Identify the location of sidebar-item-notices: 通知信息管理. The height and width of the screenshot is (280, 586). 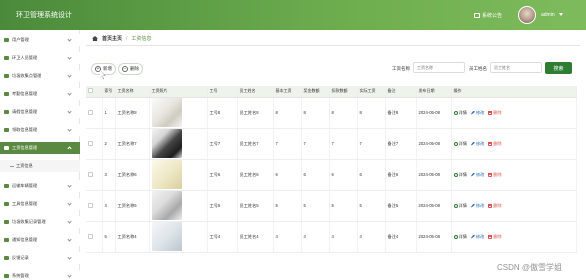
(40, 240).